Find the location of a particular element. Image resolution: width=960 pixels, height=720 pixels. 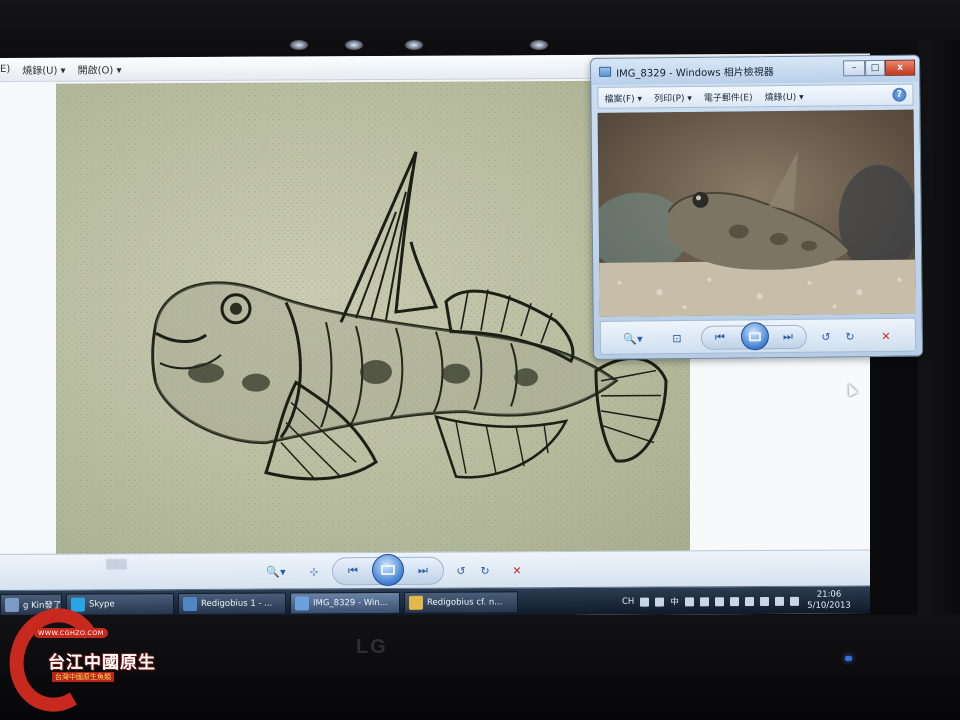

menu-print: 列印(P) ▾ is located at coordinates (673, 96).